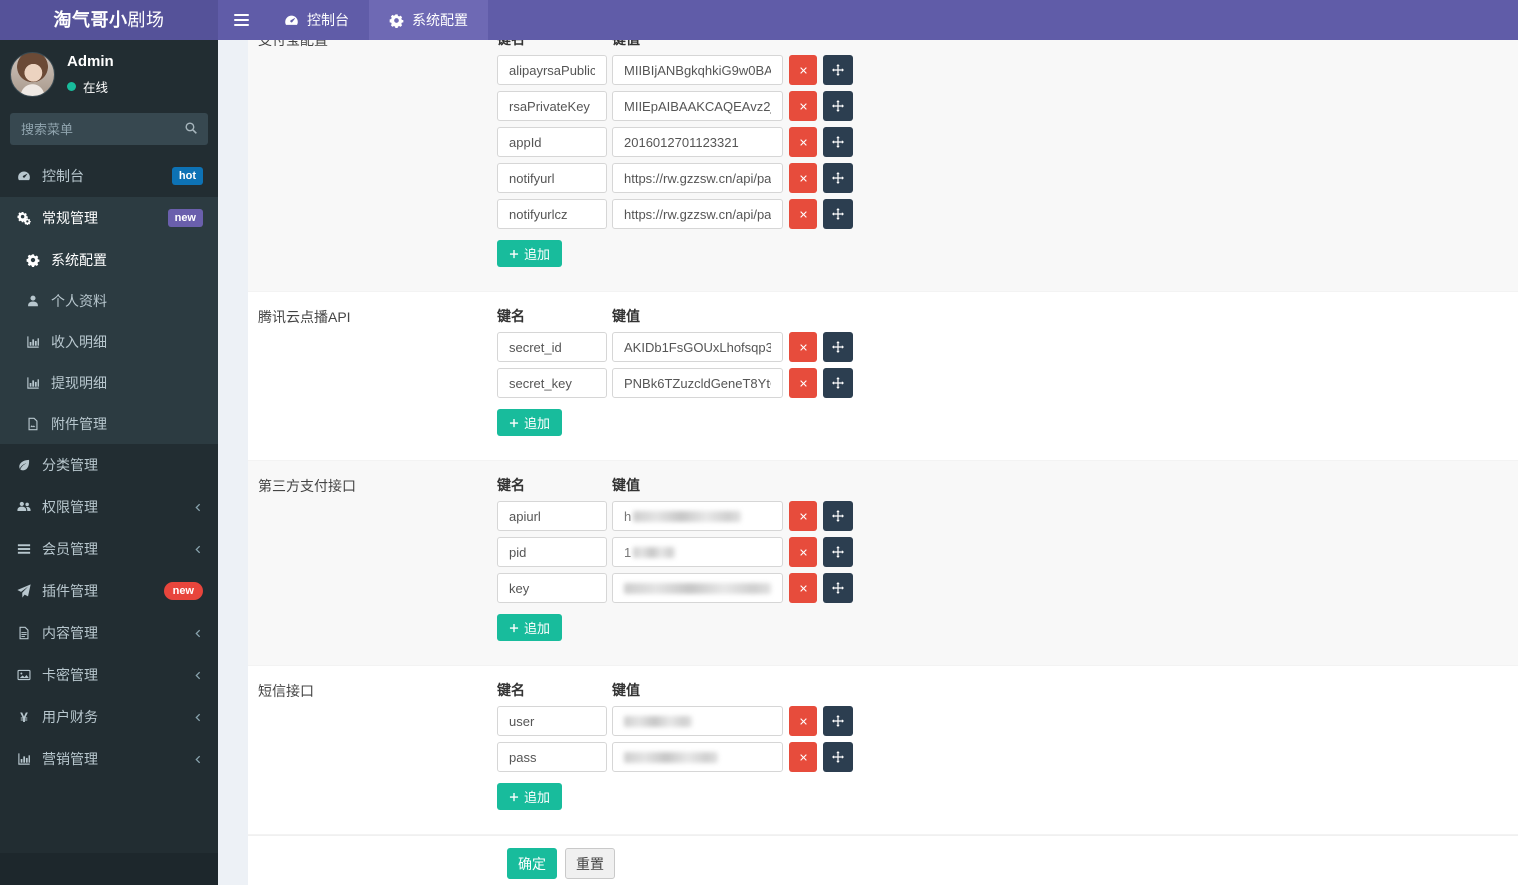 The width and height of the screenshot is (1518, 885). I want to click on sidebar-item: 常规管理 new, so click(109, 218).